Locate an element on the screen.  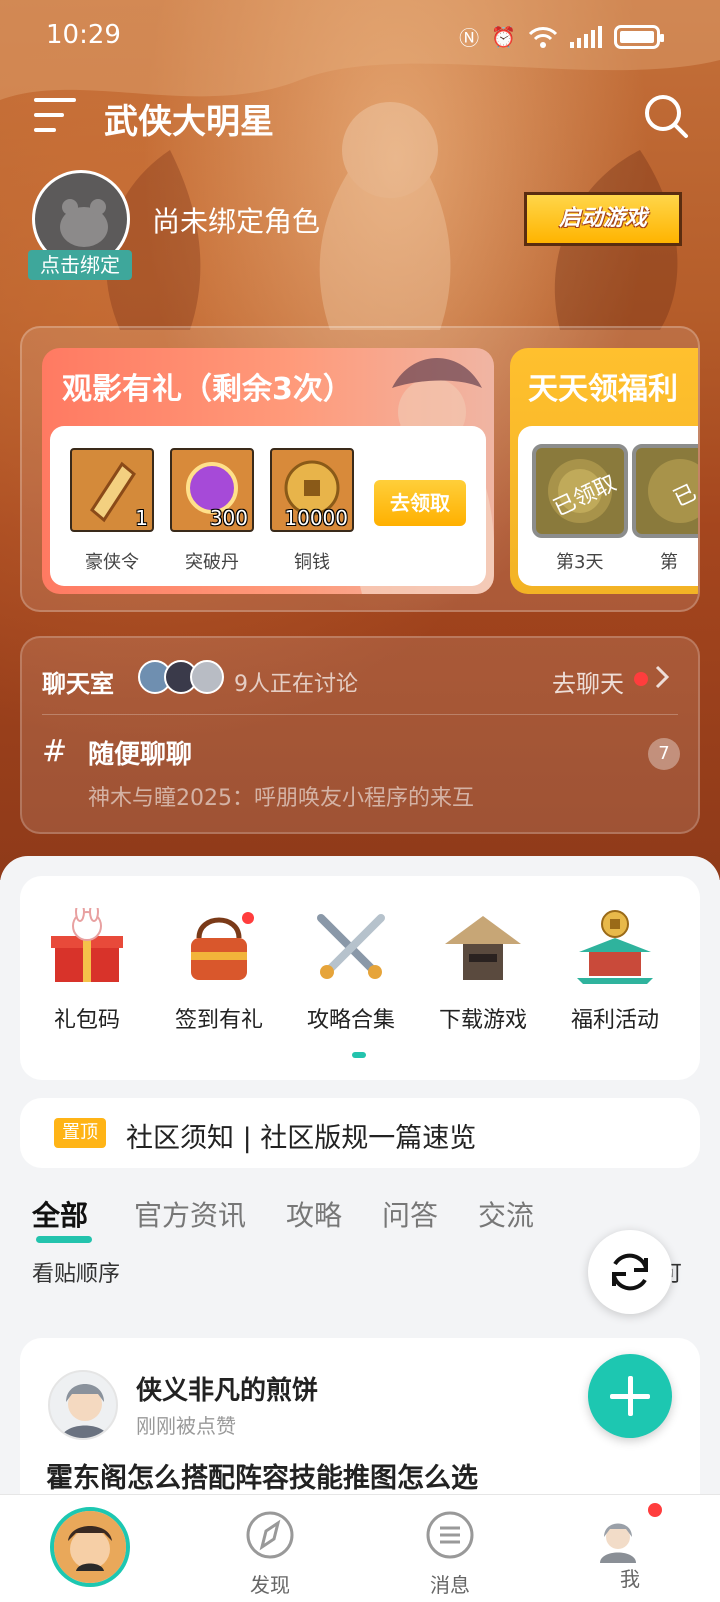
bind-role-button: 点击绑定 is located at coordinates (80, 265).